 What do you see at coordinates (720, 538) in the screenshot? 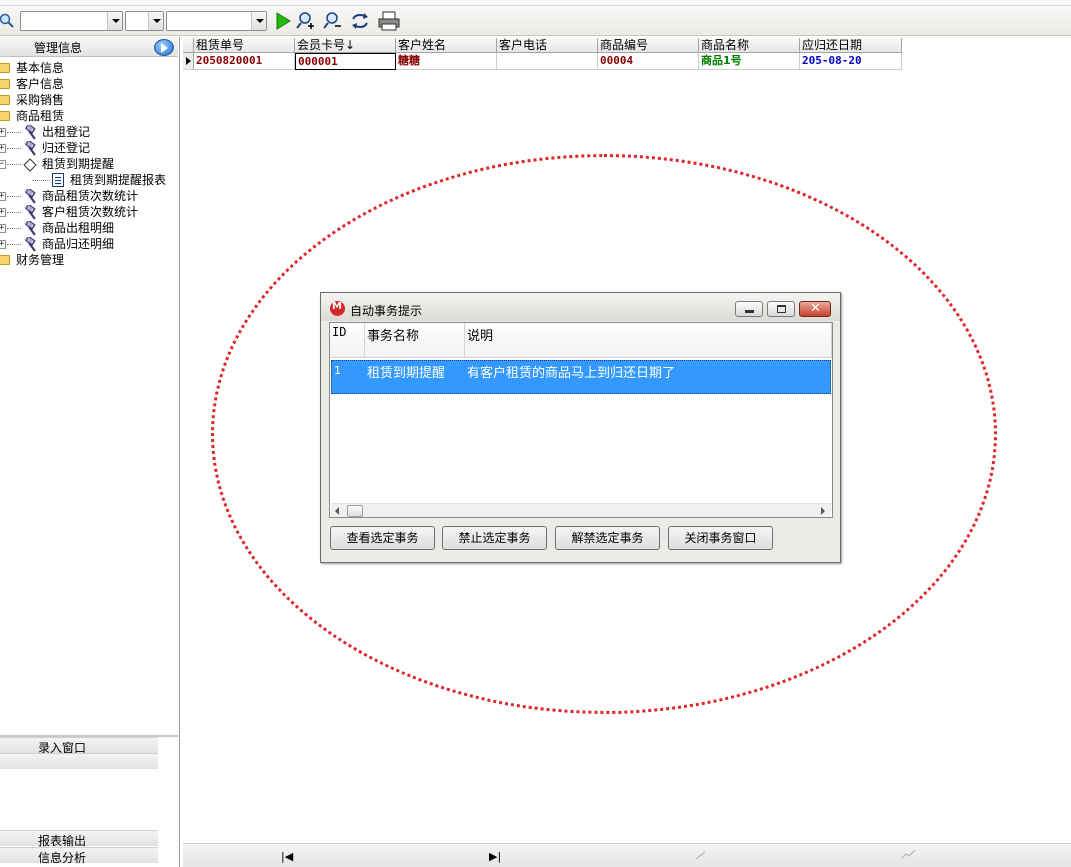
I see `close-task-window-button: 关闭事务窗口` at bounding box center [720, 538].